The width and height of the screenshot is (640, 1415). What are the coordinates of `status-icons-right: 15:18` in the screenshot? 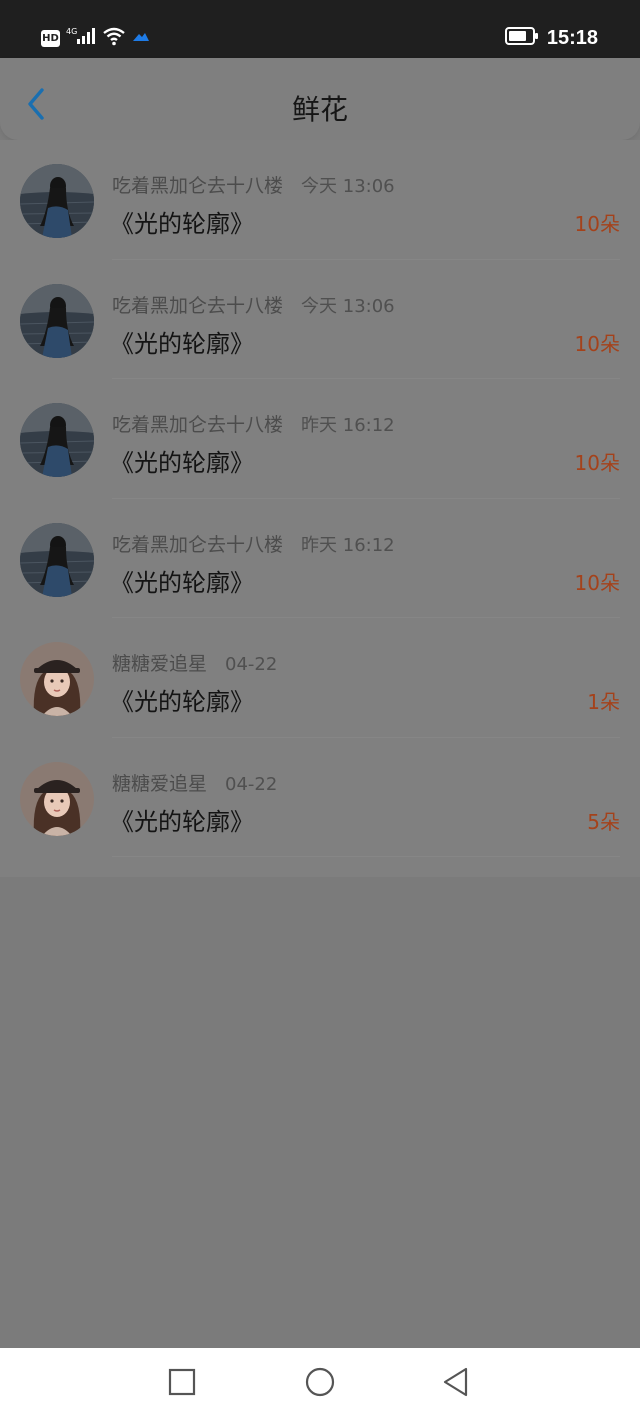 It's located at (551, 38).